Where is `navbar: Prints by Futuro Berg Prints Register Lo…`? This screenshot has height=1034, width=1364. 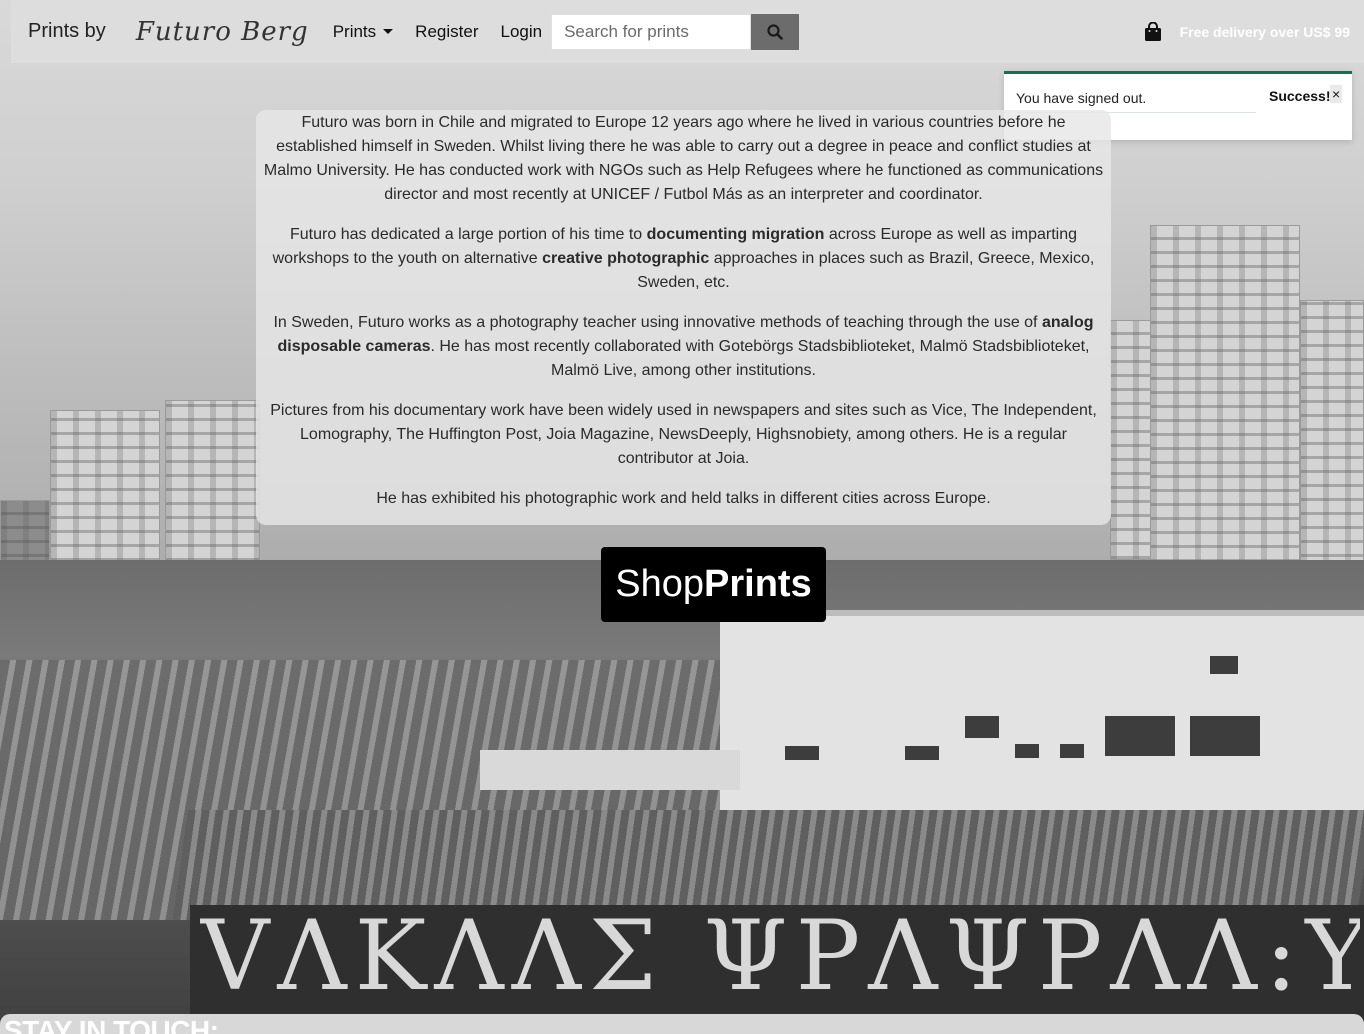
navbar: Prints by Futuro Berg Prints Register Lo… is located at coordinates (687, 31).